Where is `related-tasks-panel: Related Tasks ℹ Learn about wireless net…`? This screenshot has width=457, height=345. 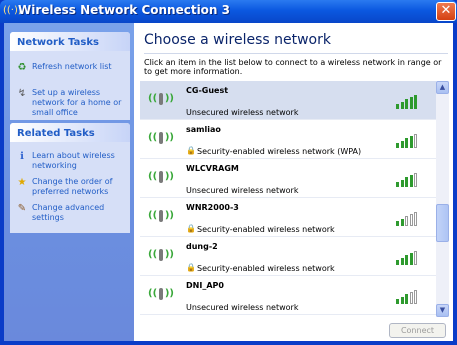
related-tasks-panel: Related Tasks ℹ Learn about wireless net… is located at coordinates (70, 178).